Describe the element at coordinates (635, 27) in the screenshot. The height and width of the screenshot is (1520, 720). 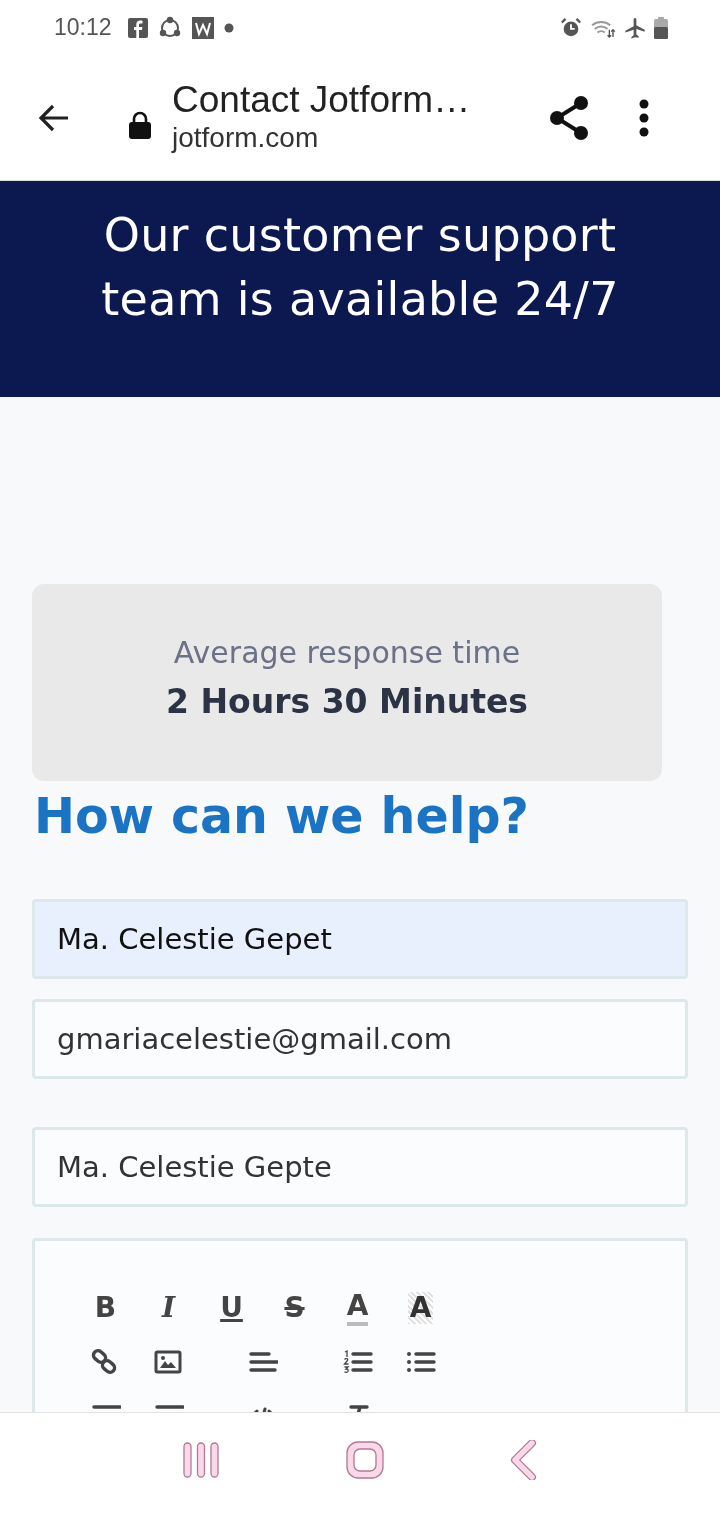
I see `airplane-icon` at that location.